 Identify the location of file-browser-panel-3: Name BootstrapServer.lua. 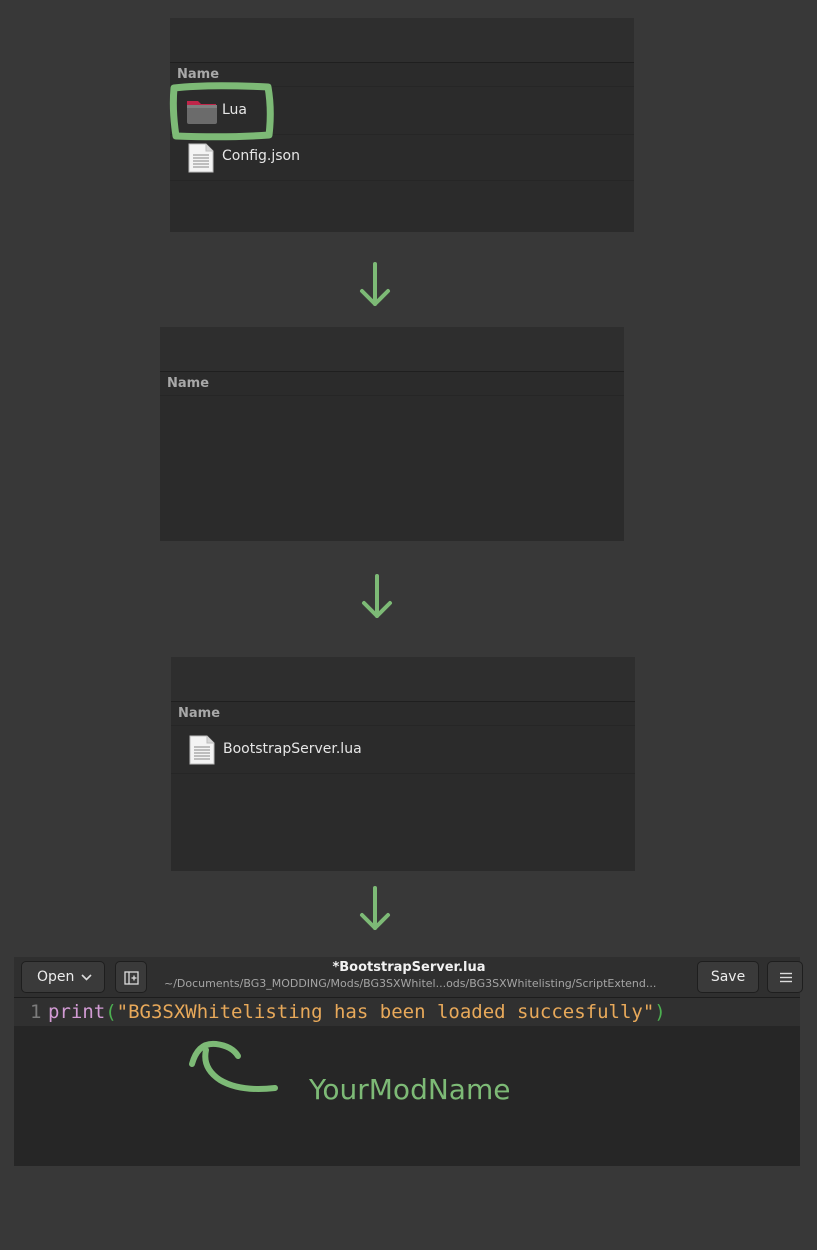
(403, 764).